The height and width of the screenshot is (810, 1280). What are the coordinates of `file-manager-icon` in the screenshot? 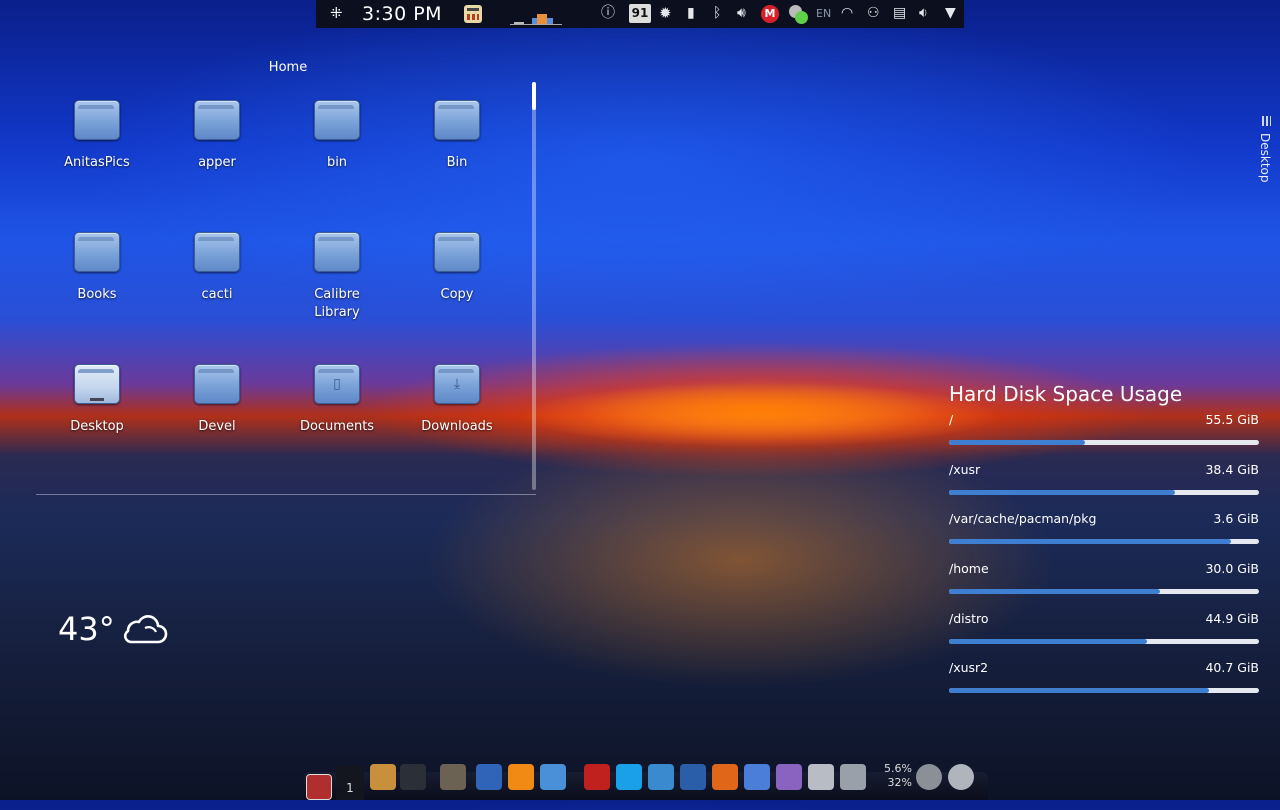 It's located at (383, 777).